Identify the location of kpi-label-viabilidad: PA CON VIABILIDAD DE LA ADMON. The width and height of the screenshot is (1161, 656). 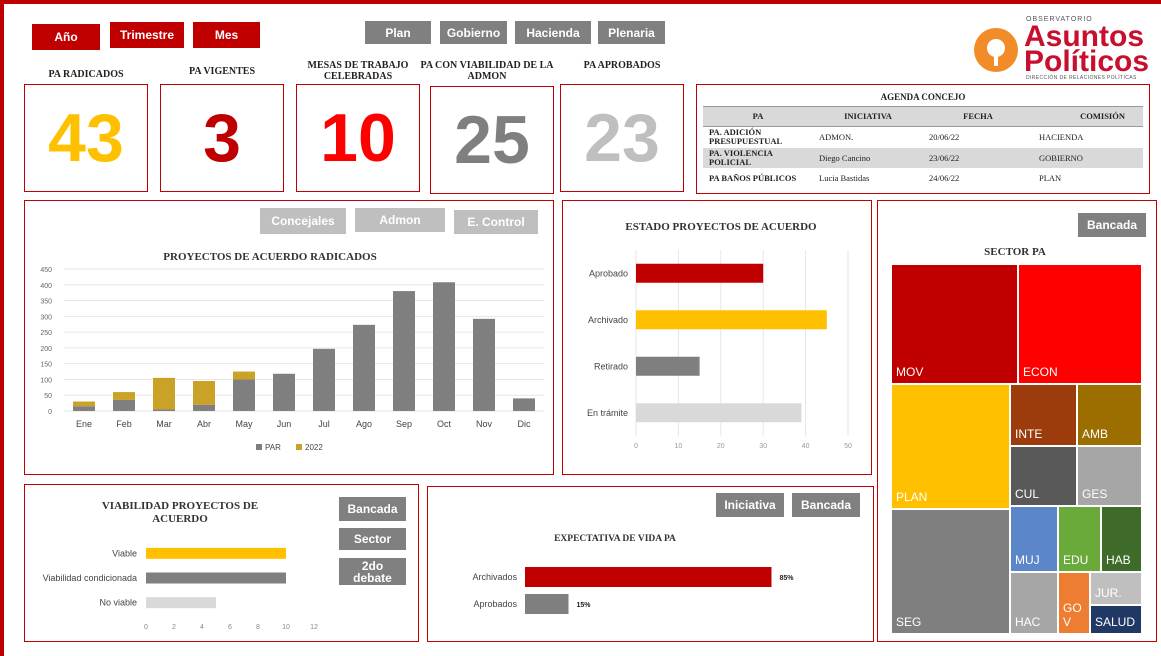
(487, 71).